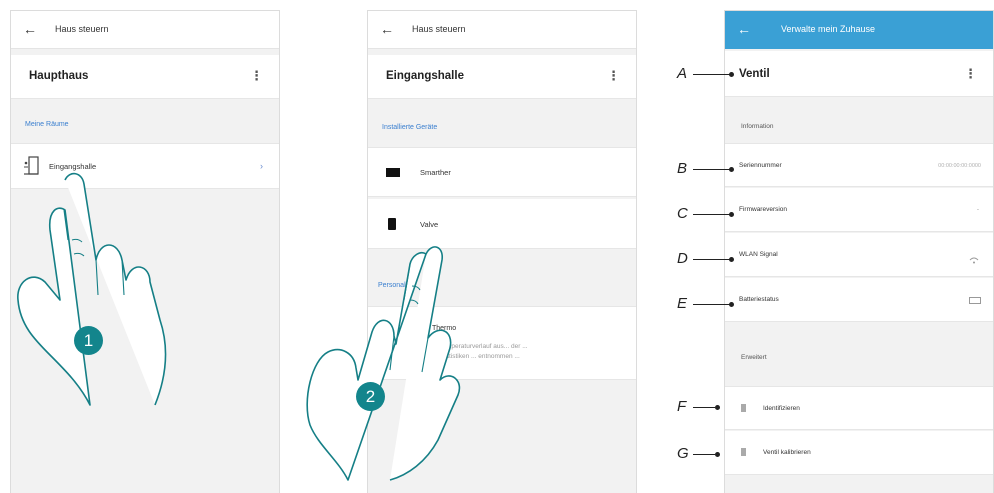 The width and height of the screenshot is (994, 493). I want to click on identify-label: Identifizieren, so click(781, 408).